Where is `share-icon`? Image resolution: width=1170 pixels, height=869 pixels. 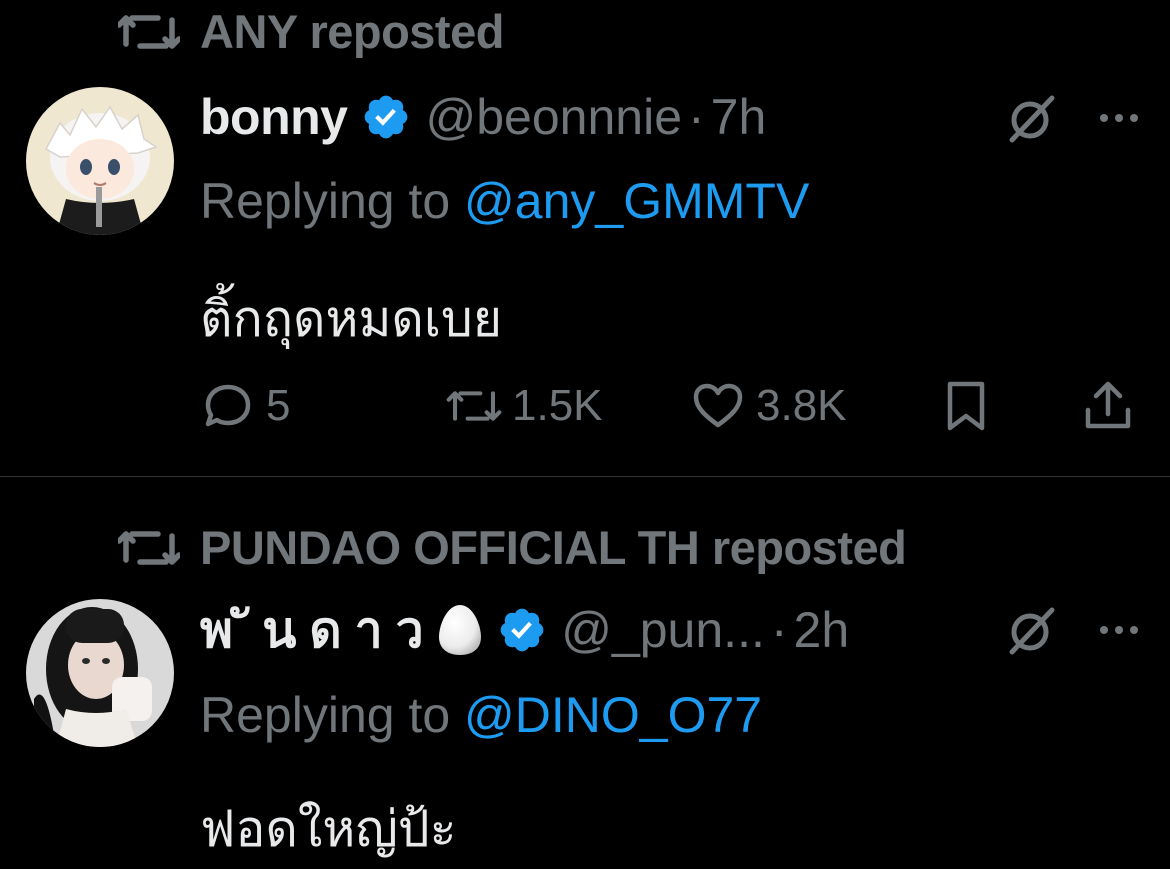
share-icon is located at coordinates (1108, 405).